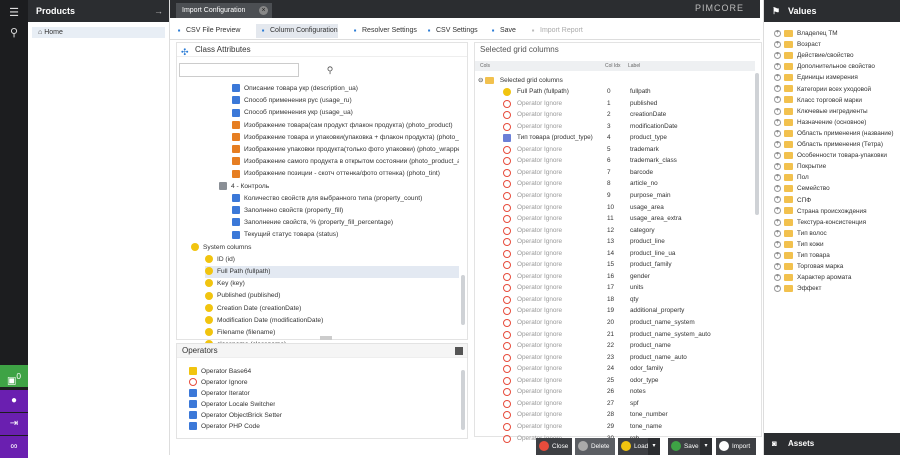 This screenshot has width=900, height=458. What do you see at coordinates (332, 309) in the screenshot?
I see `attribute-row: Creation Date (creationDate)` at bounding box center [332, 309].